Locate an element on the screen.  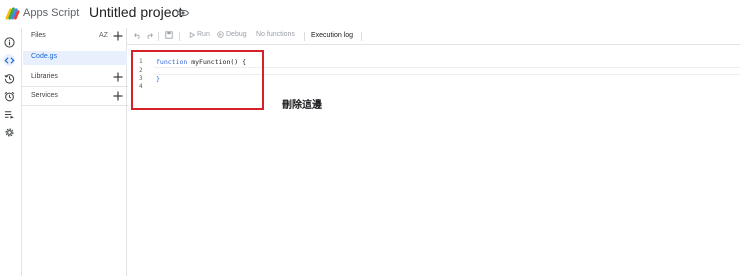
editor-toolbar: Run Debug No functions Execution log is located at coordinates (433, 36).